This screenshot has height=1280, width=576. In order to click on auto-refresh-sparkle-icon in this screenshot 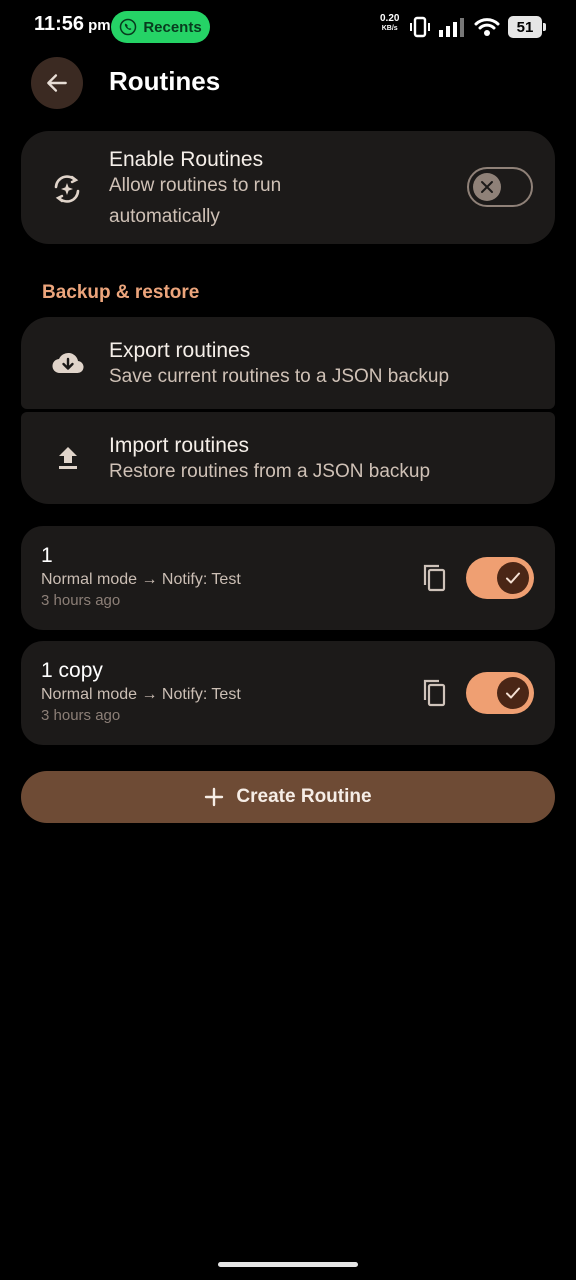, I will do `click(67, 189)`.